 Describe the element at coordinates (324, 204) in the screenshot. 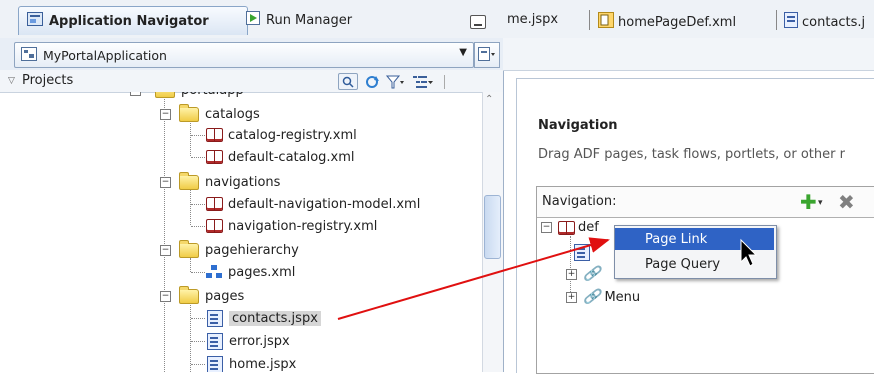

I see `tree-item-label: default-navigation-model.xml` at that location.